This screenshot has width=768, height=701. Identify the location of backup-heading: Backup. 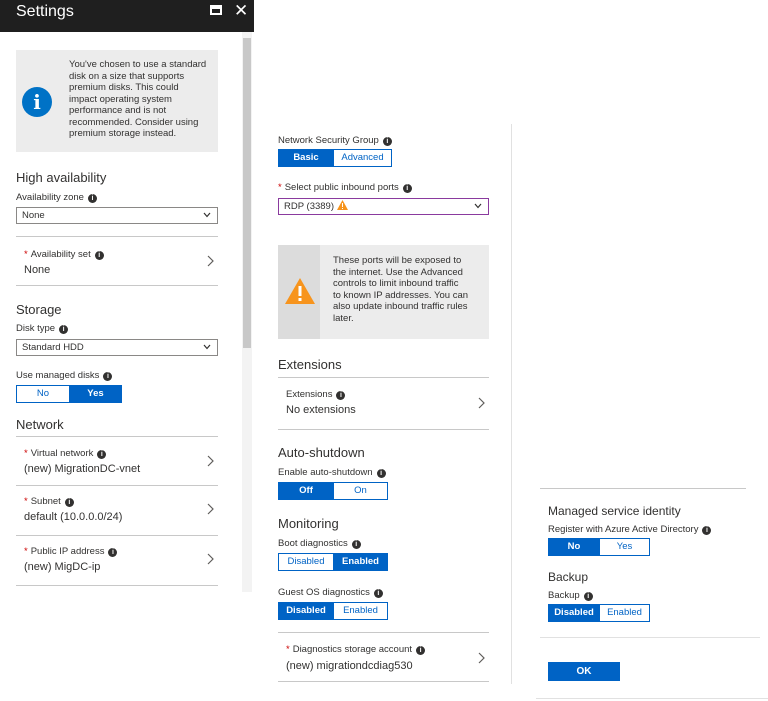
(568, 577).